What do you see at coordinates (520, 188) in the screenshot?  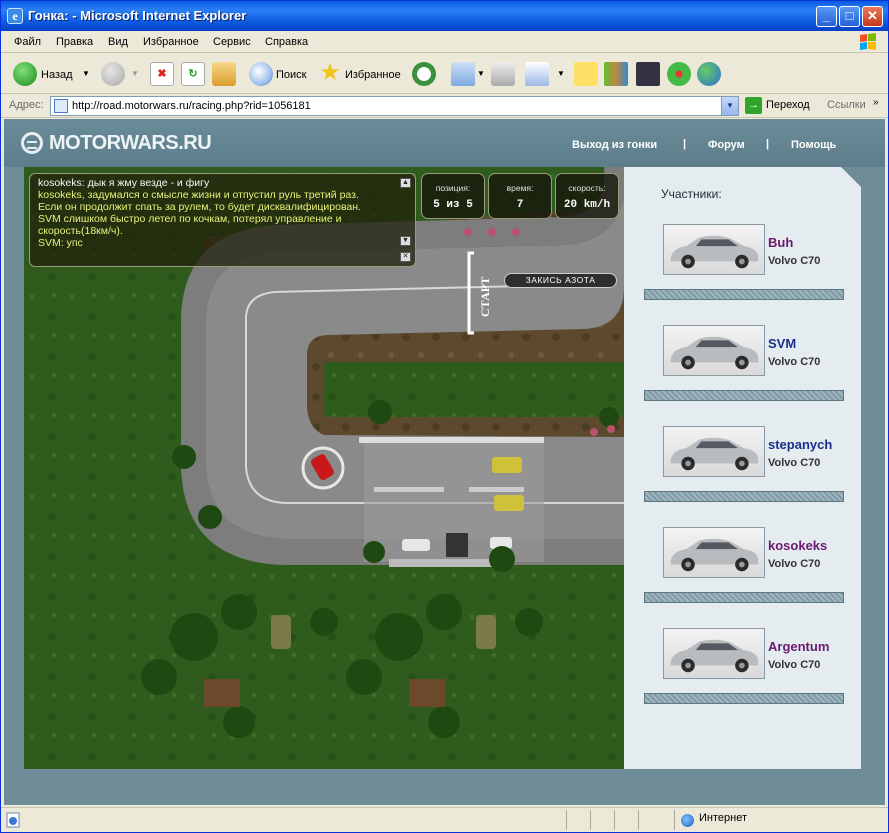 I see `time-label: время:` at bounding box center [520, 188].